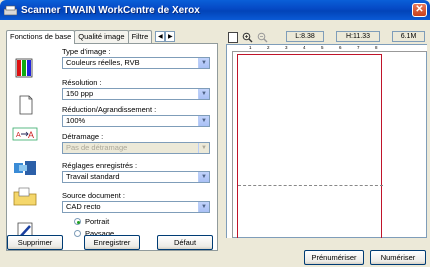  Describe the element at coordinates (93, 195) in the screenshot. I see `document-source-label: Source document :` at that location.